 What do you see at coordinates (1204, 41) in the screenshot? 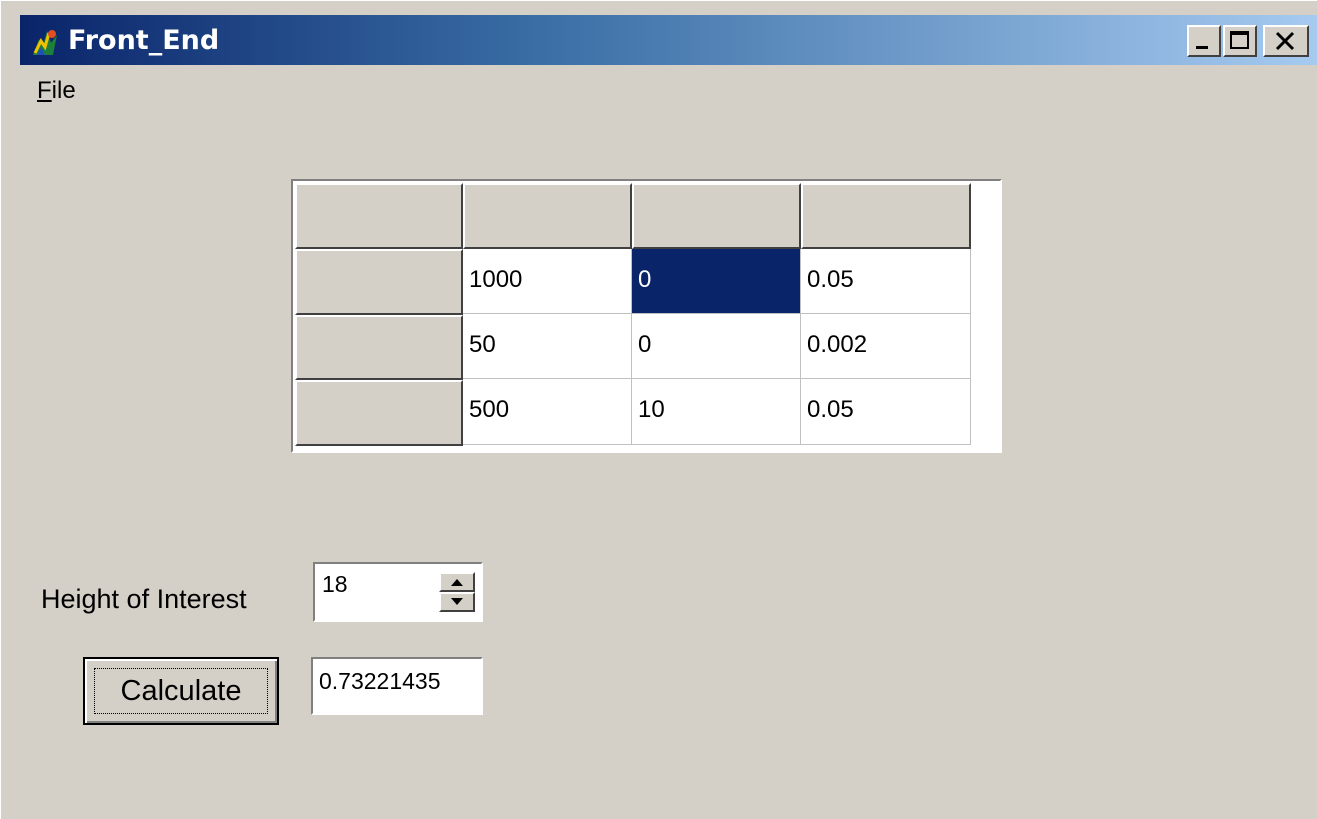
I see `minimize-button` at bounding box center [1204, 41].